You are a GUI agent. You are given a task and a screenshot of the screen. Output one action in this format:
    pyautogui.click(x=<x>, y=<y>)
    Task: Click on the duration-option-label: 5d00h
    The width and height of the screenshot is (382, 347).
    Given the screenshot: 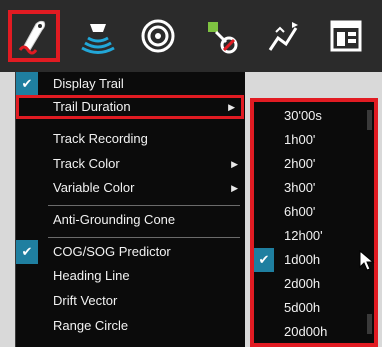 What is the action you would take?
    pyautogui.click(x=302, y=307)
    